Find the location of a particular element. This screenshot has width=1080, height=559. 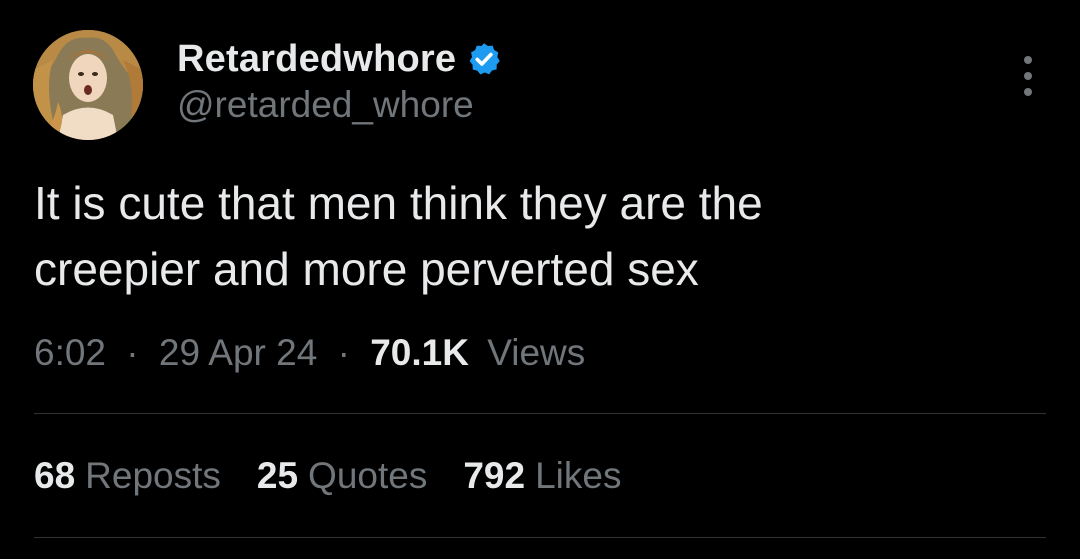

reposts-label: Reposts is located at coordinates (153, 475).